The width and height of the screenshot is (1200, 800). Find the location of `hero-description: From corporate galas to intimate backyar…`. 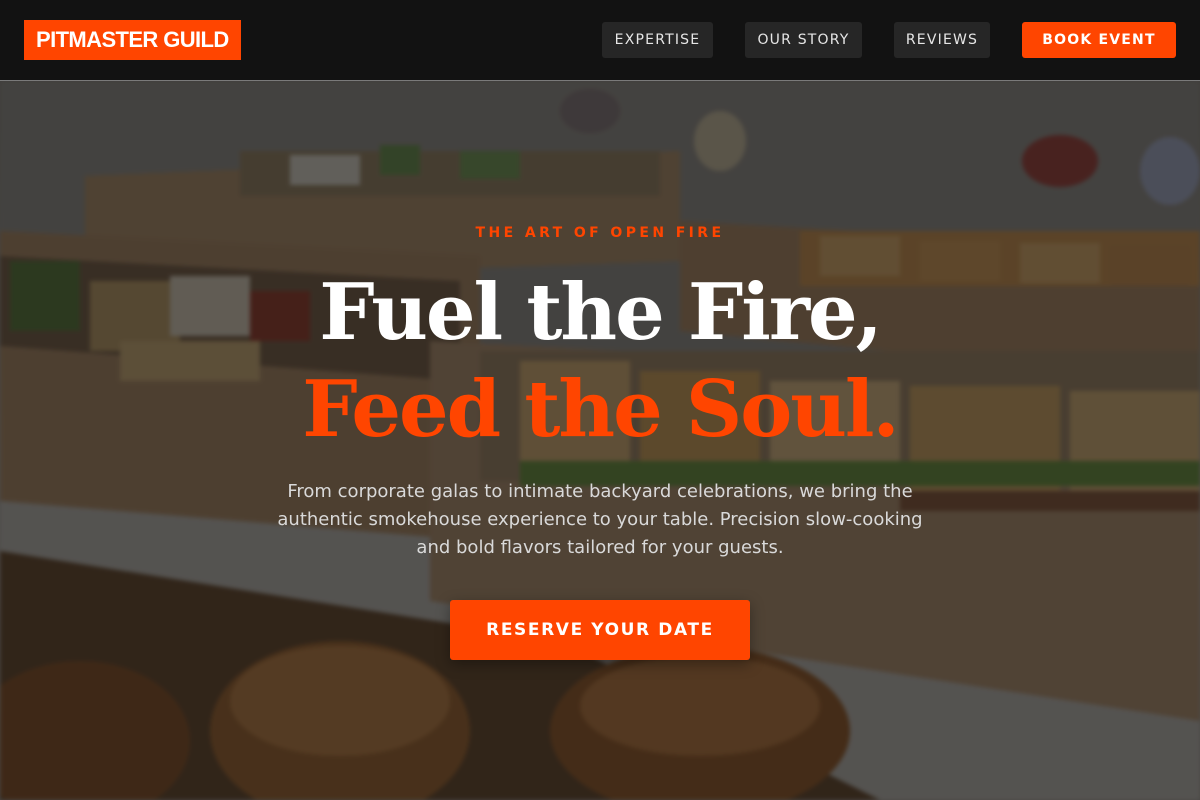

hero-description: From corporate galas to intimate backyar… is located at coordinates (600, 519).